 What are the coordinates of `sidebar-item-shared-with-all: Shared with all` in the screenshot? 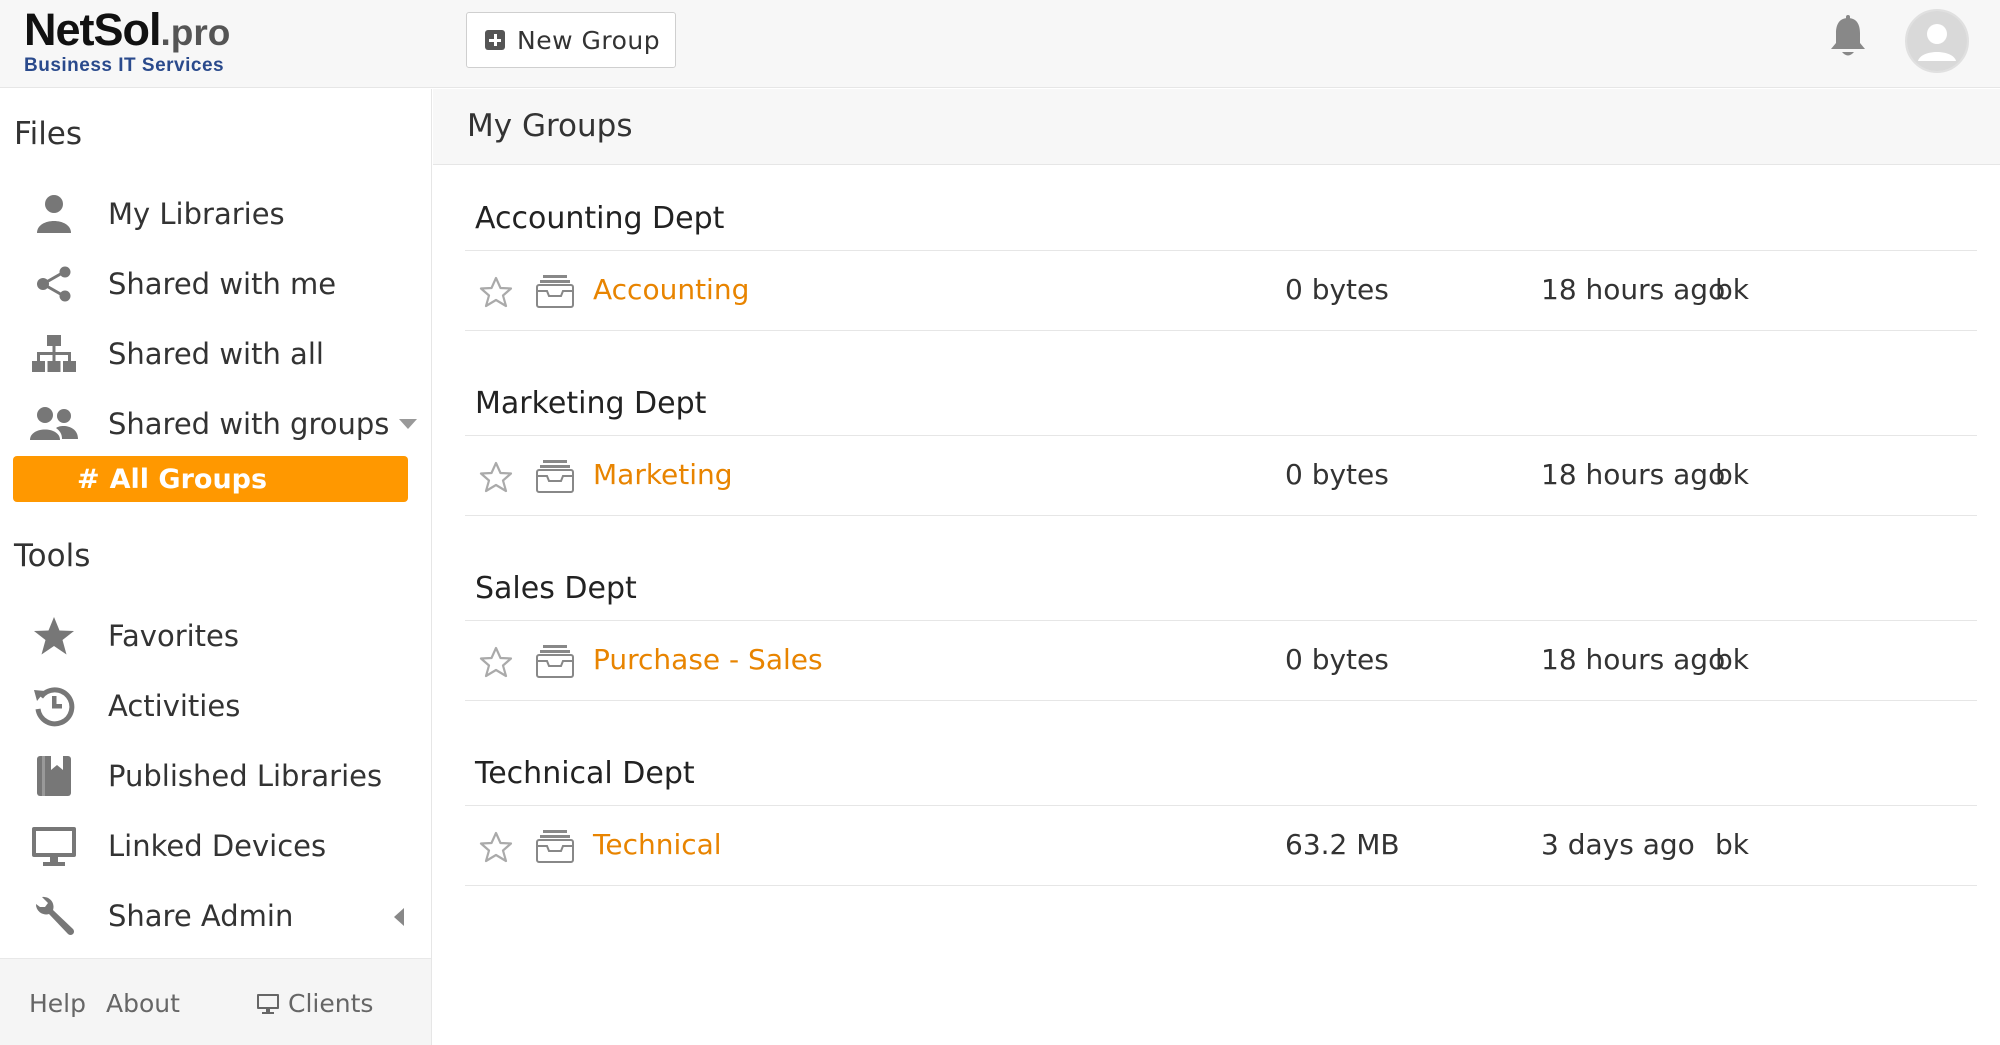 It's located at (210, 354).